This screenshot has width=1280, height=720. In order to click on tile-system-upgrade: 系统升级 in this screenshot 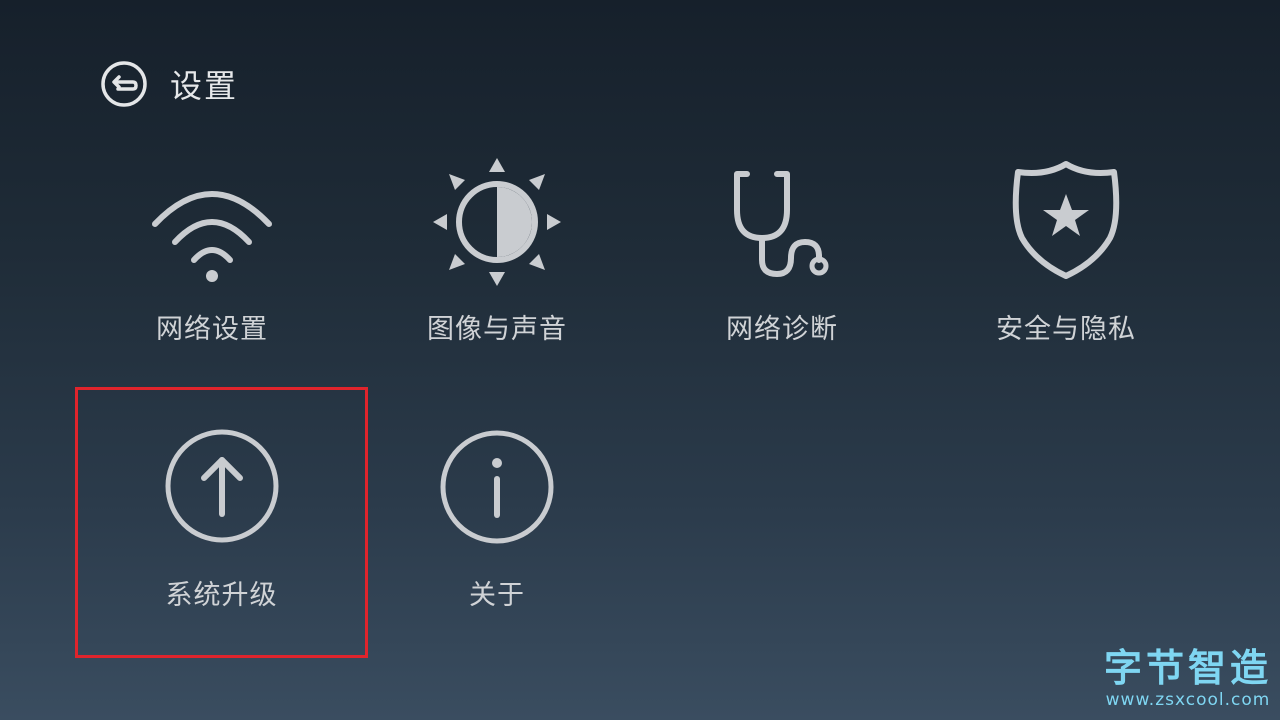, I will do `click(221, 522)`.